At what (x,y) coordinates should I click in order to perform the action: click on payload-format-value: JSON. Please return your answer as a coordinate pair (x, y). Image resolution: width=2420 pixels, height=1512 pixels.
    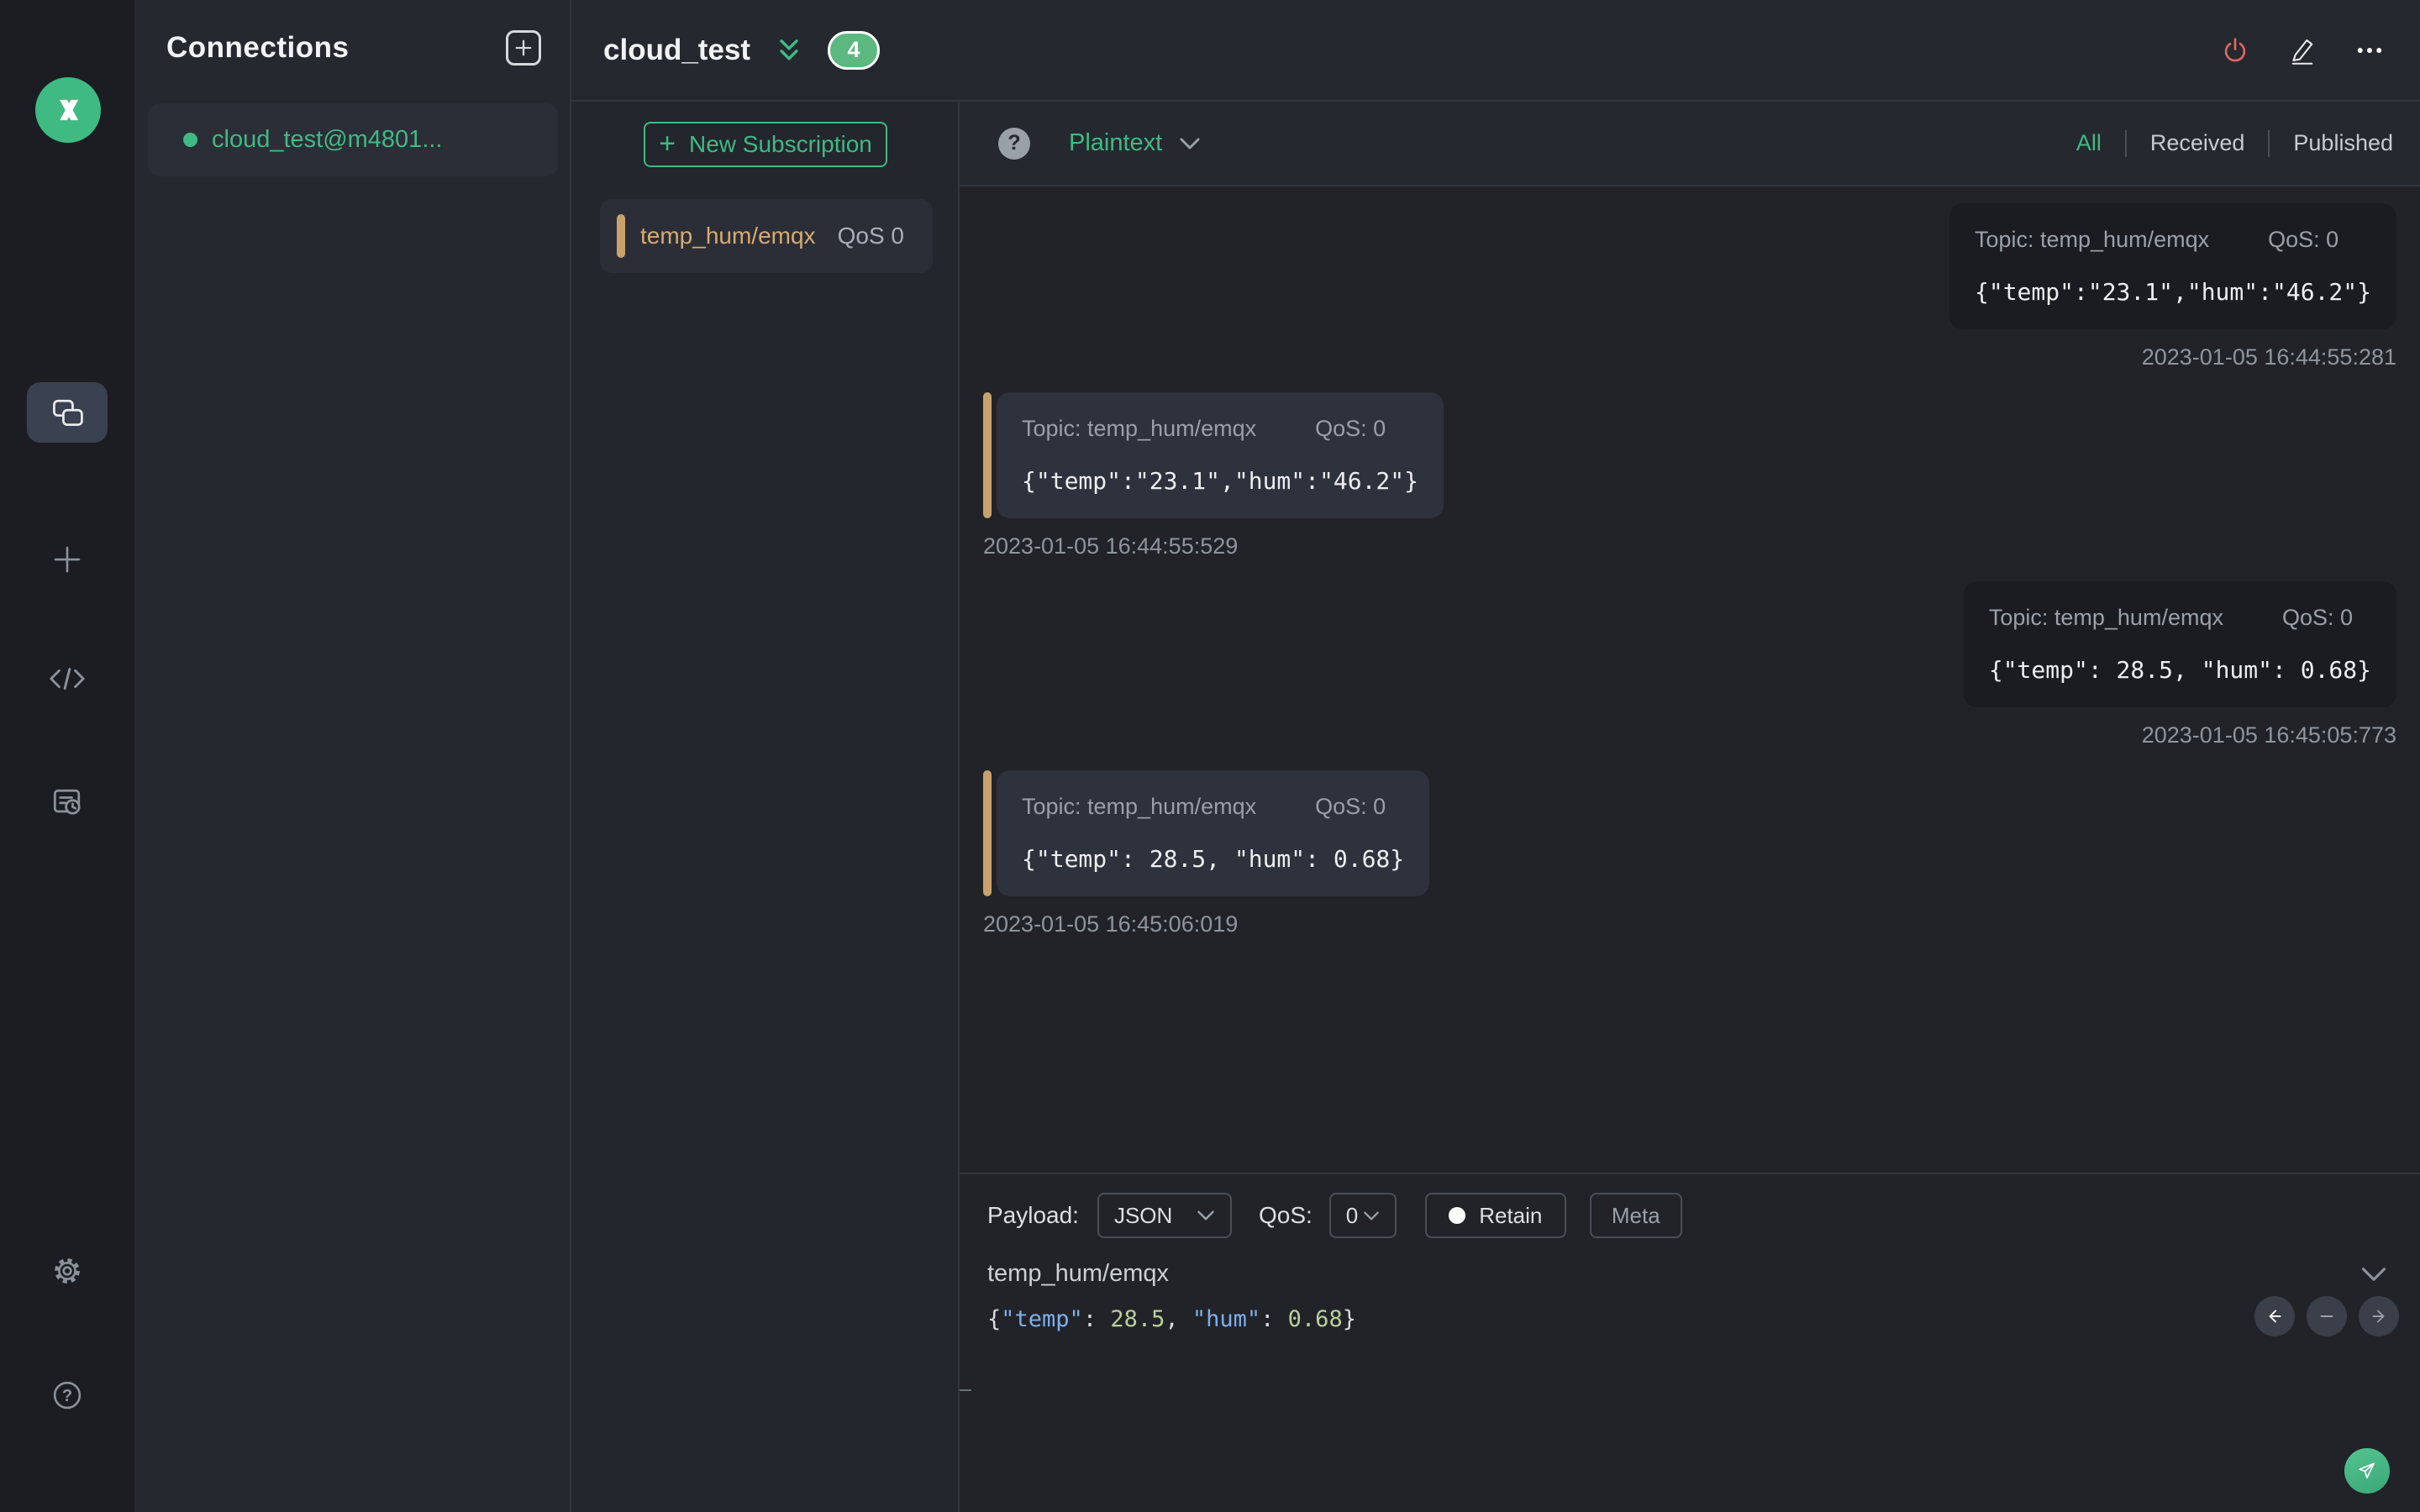
    Looking at the image, I should click on (1143, 1215).